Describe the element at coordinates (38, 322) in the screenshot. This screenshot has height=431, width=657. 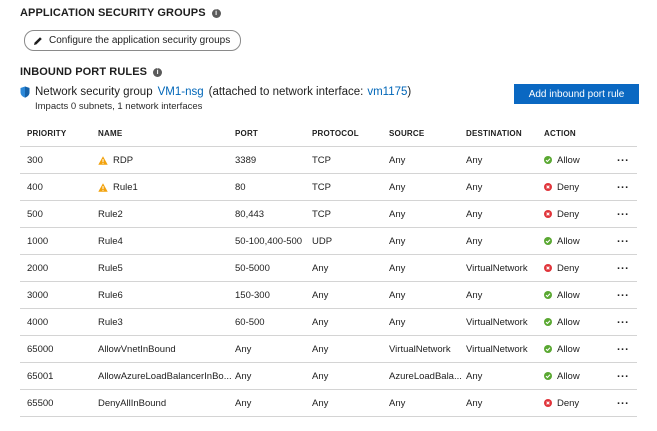
I see `cell-priority: 4000` at that location.